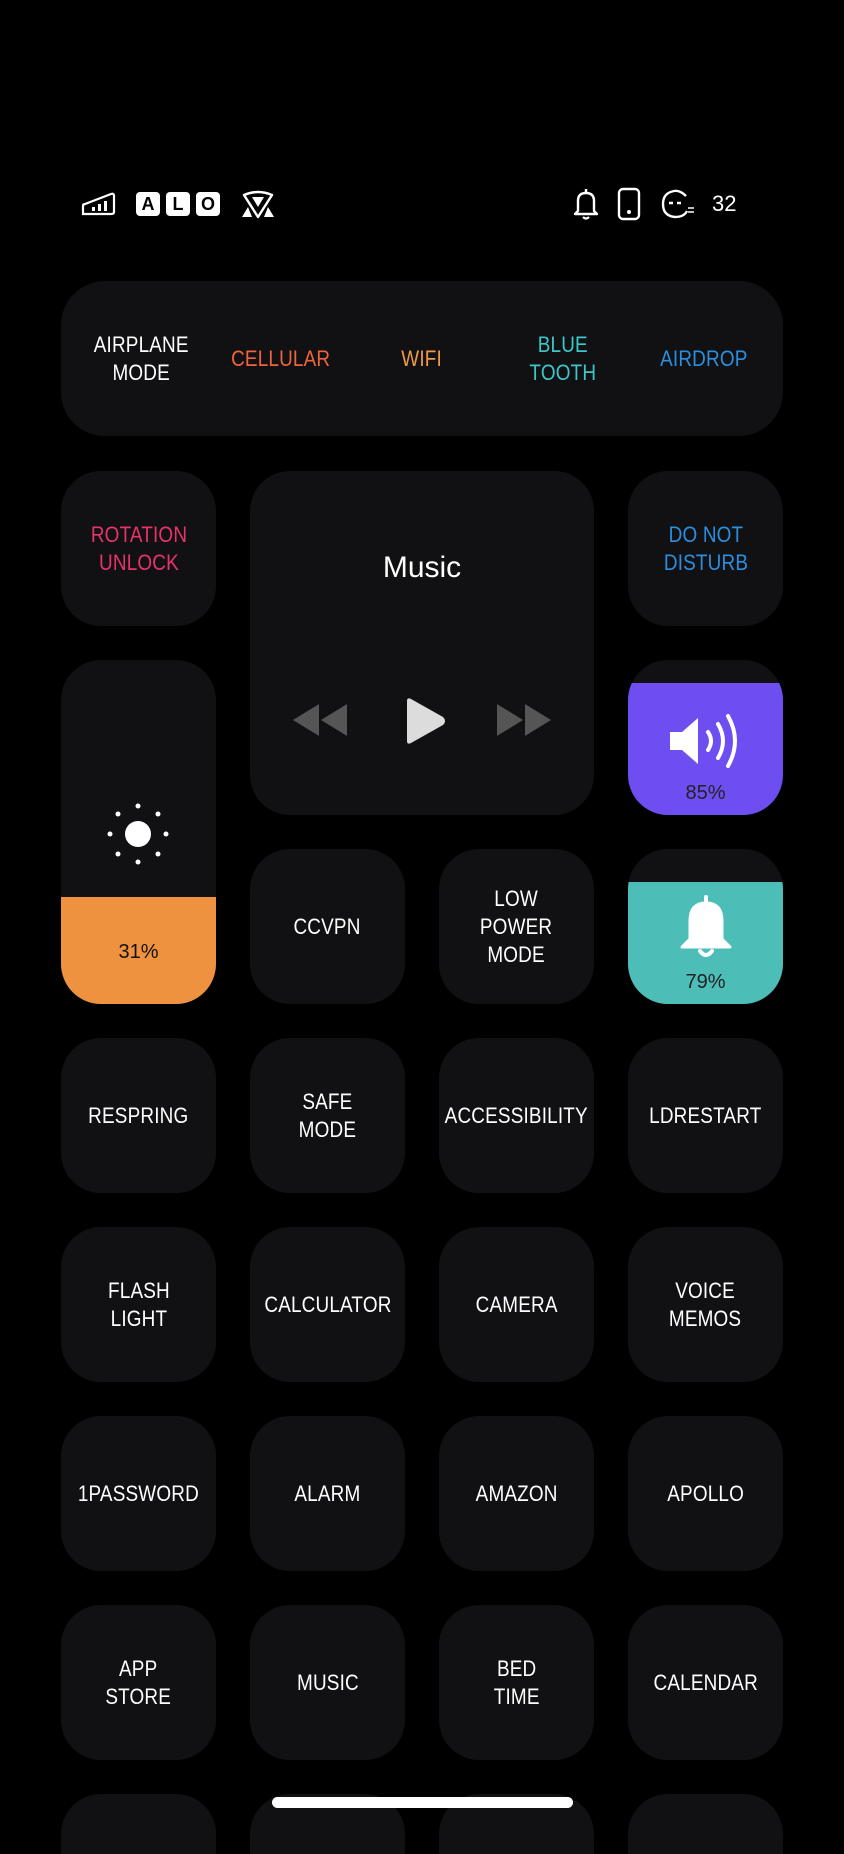 The image size is (844, 1854). Describe the element at coordinates (629, 204) in the screenshot. I see `phone-icon` at that location.